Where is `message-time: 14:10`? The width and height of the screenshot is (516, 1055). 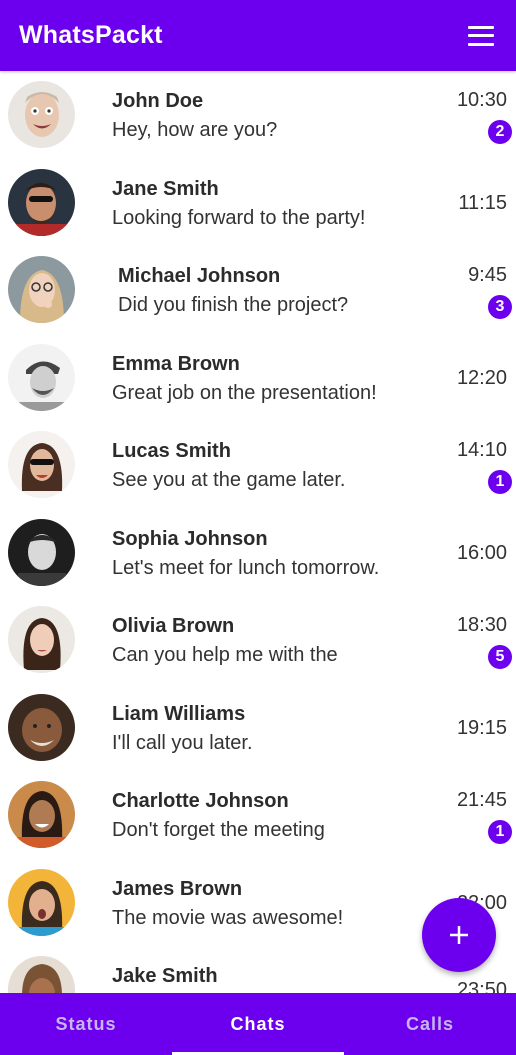
message-time: 14:10 is located at coordinates (481, 450).